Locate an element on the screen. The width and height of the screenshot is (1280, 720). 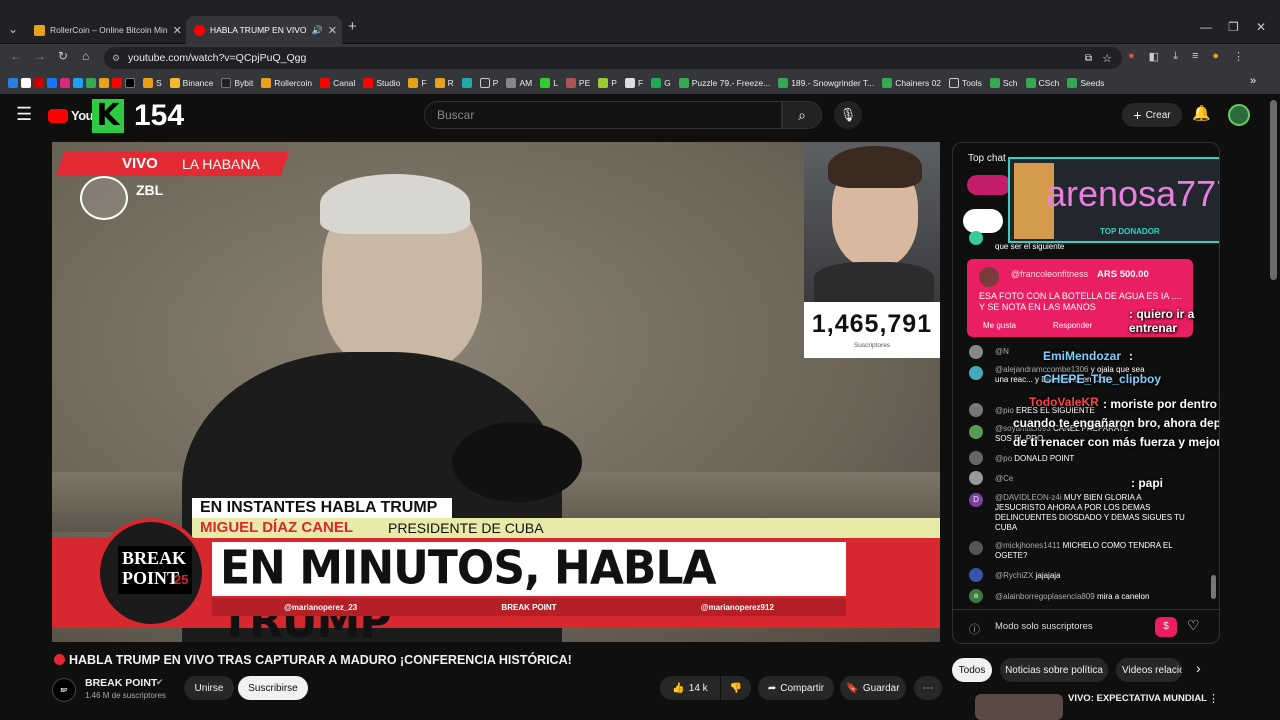
bookmark-item: L is located at coordinates (549, 83).